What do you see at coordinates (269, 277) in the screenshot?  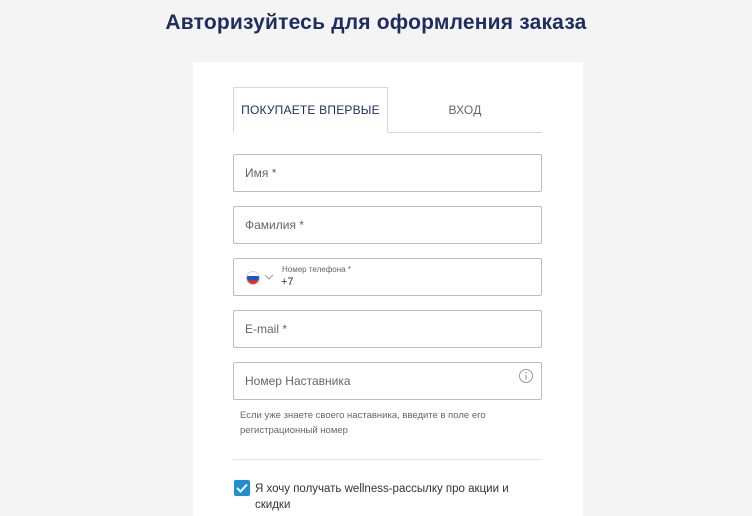 I see `chevron-down-icon` at bounding box center [269, 277].